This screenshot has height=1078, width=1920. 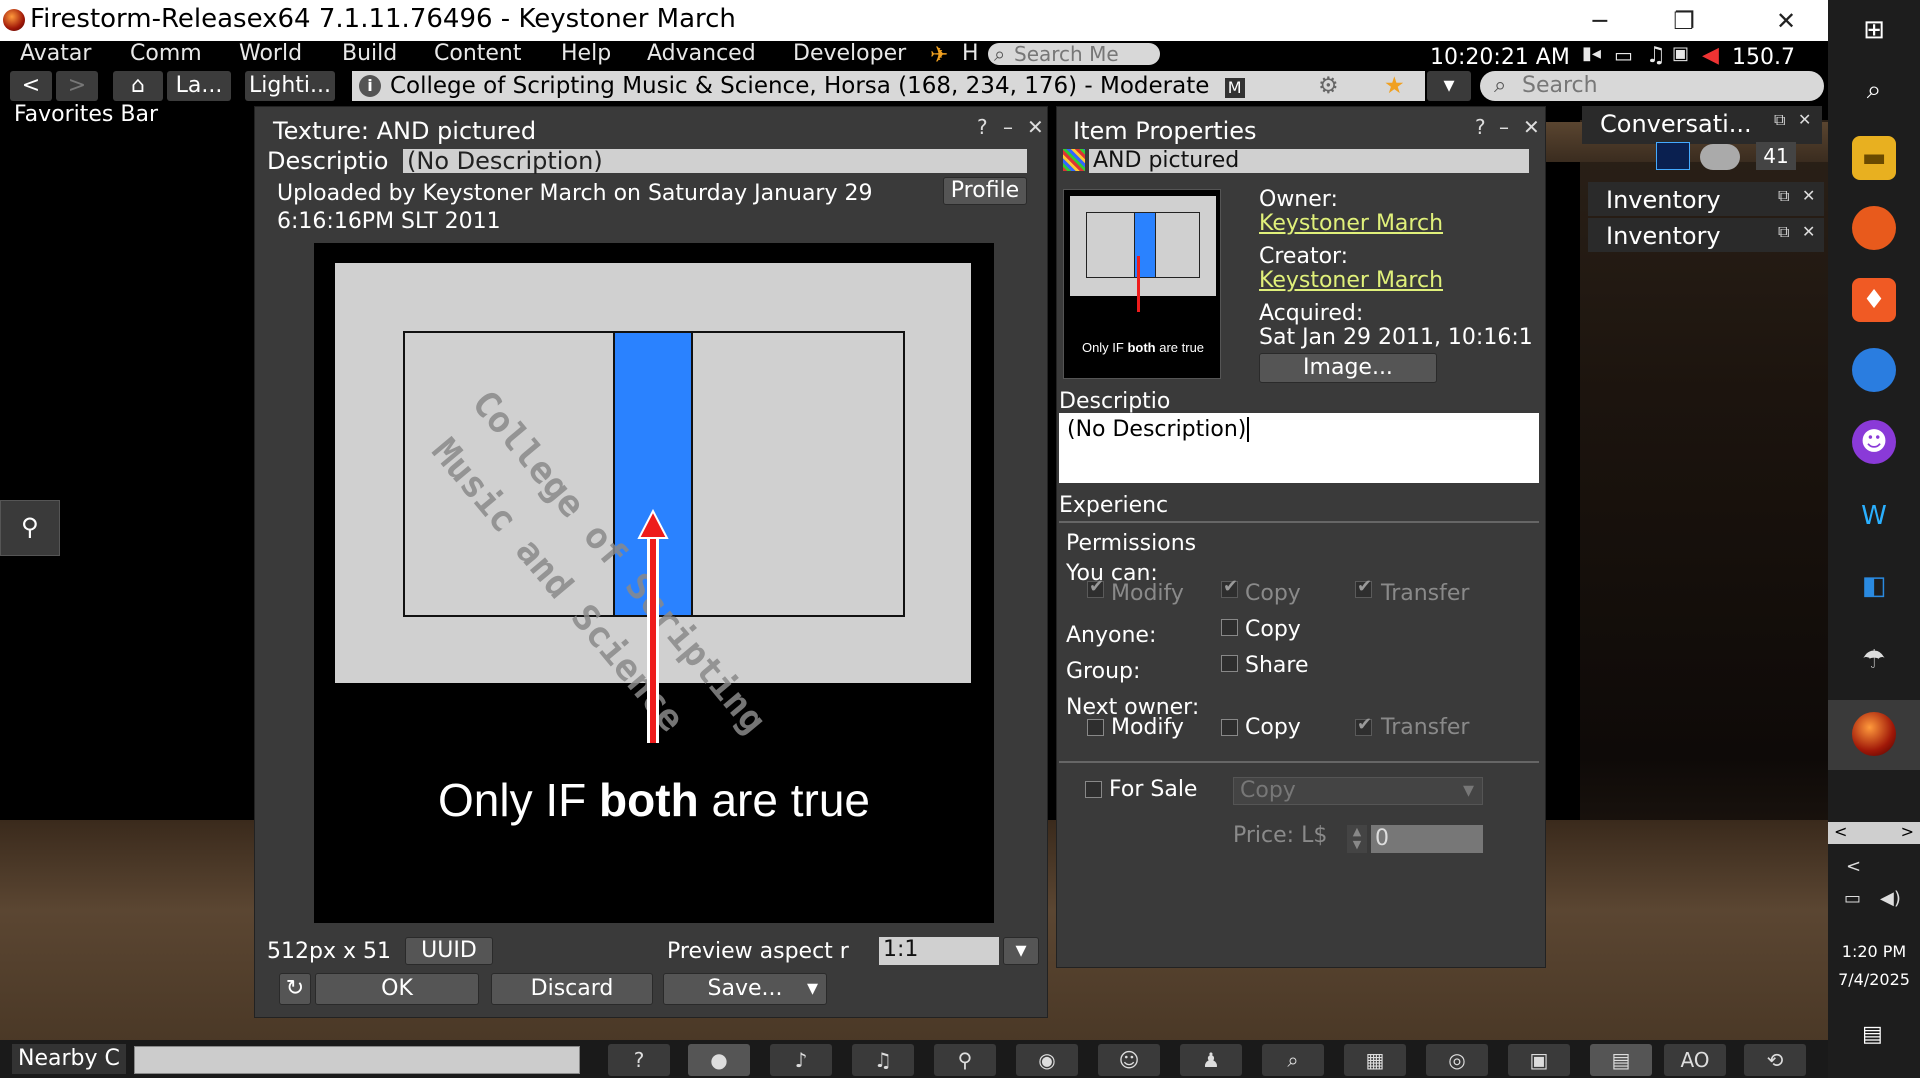 I want to click on chat-input, so click(x=357, y=1060).